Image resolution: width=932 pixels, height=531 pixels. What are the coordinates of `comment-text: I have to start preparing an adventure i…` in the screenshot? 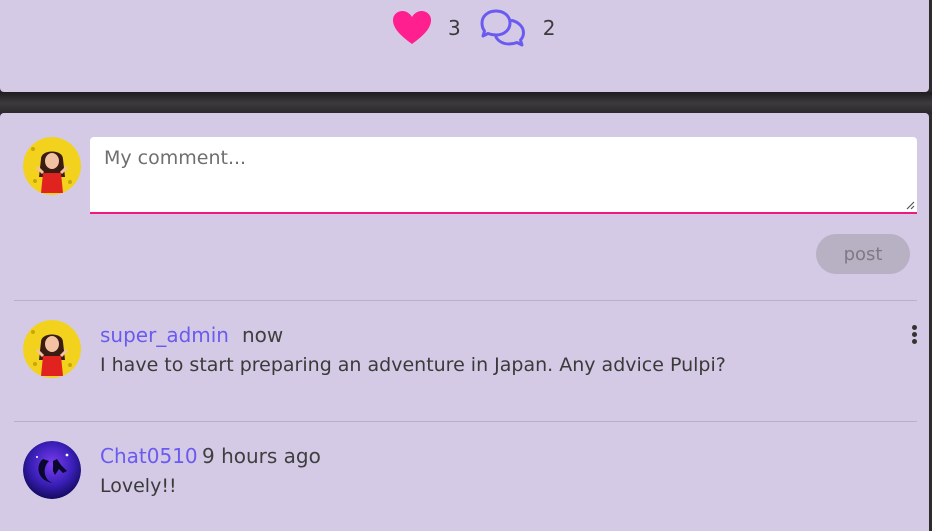 It's located at (413, 365).